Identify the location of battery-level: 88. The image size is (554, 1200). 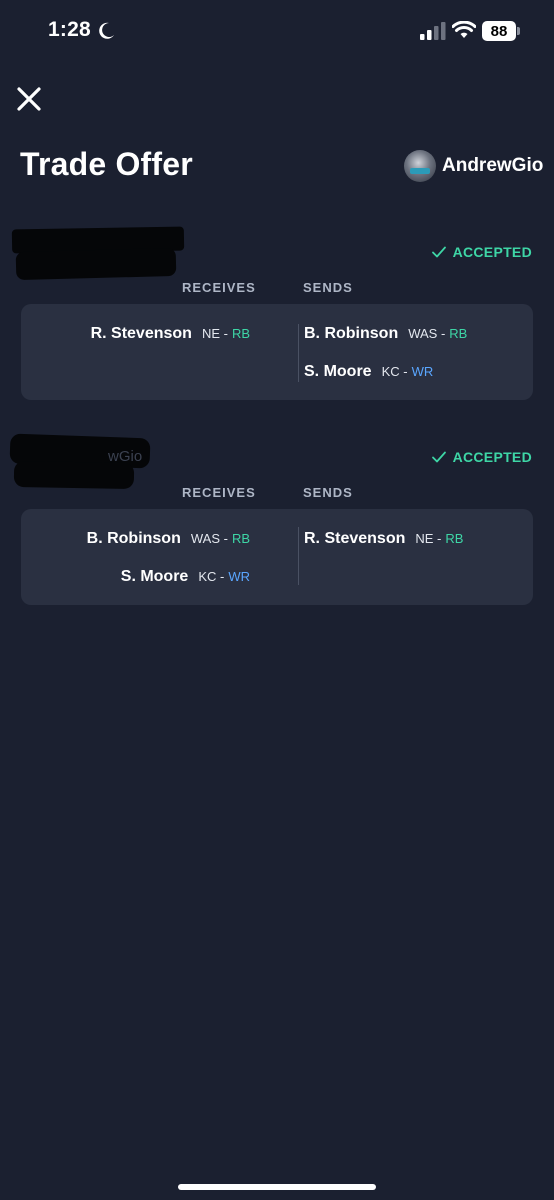
(499, 31).